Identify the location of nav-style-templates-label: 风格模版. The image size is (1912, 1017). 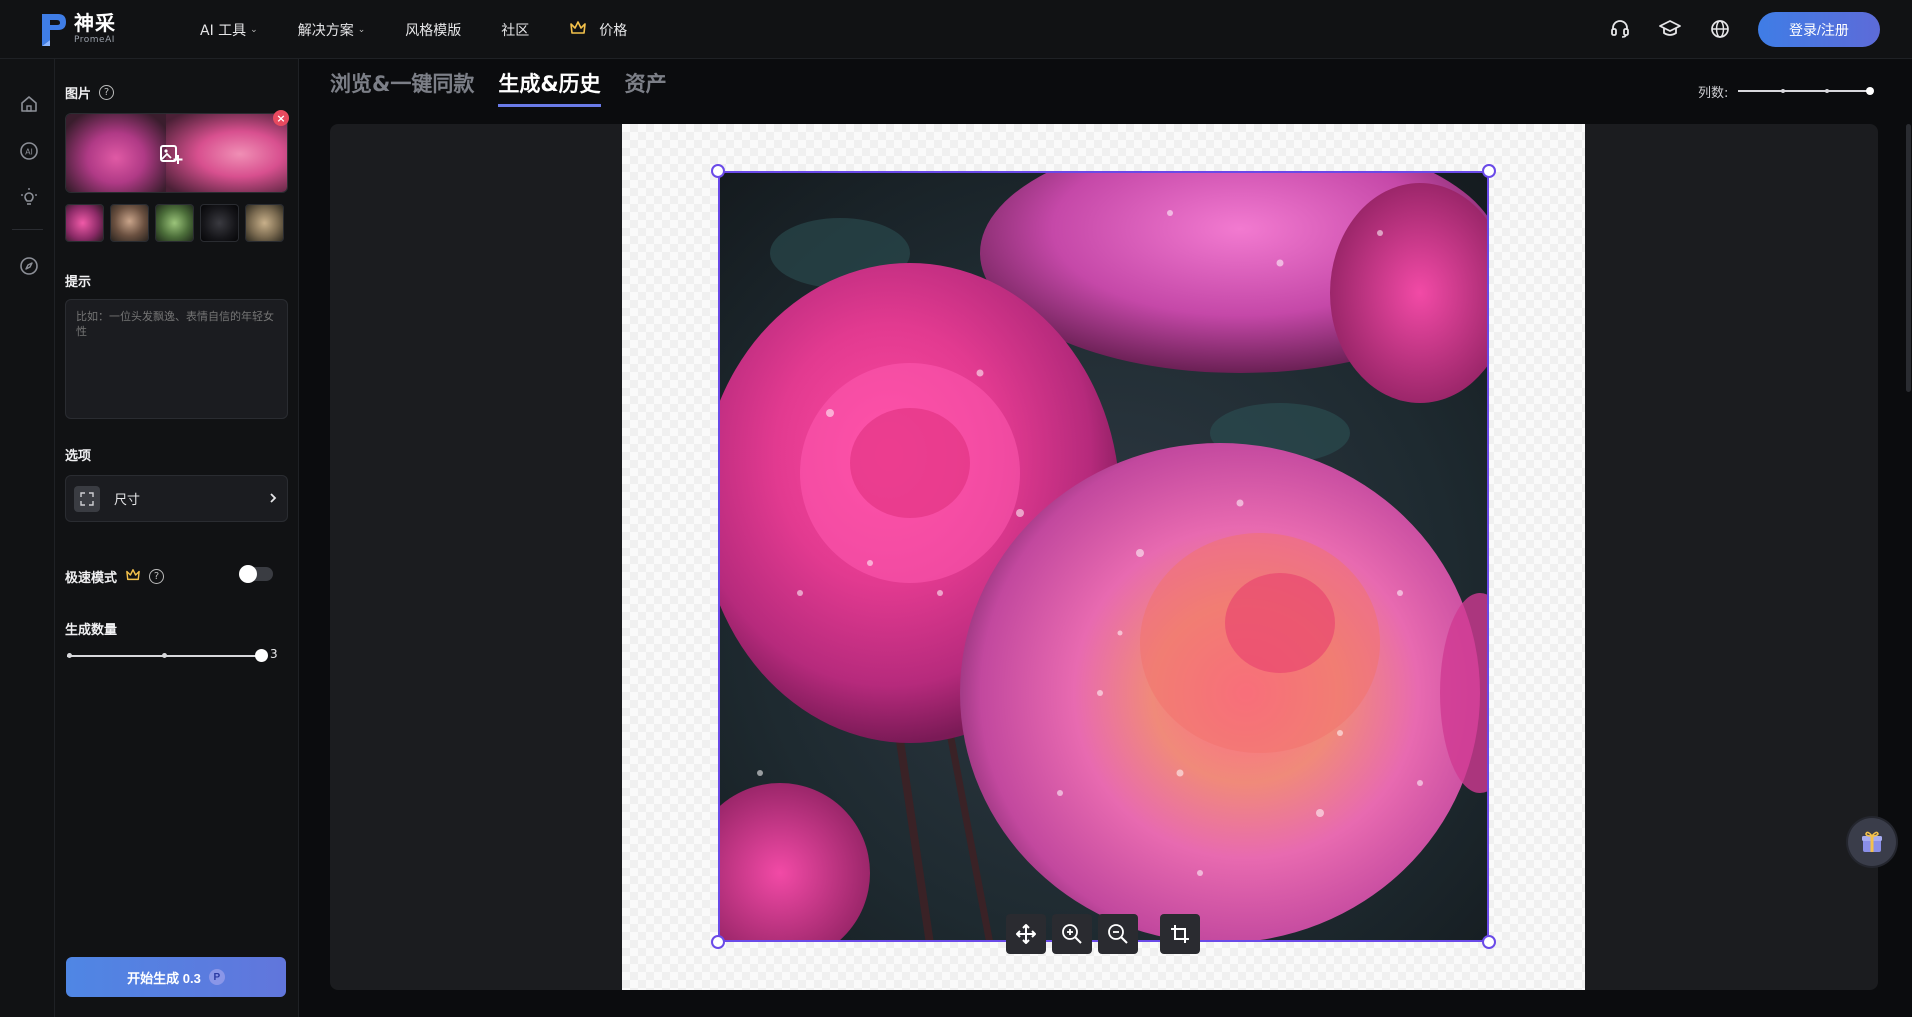
(433, 30).